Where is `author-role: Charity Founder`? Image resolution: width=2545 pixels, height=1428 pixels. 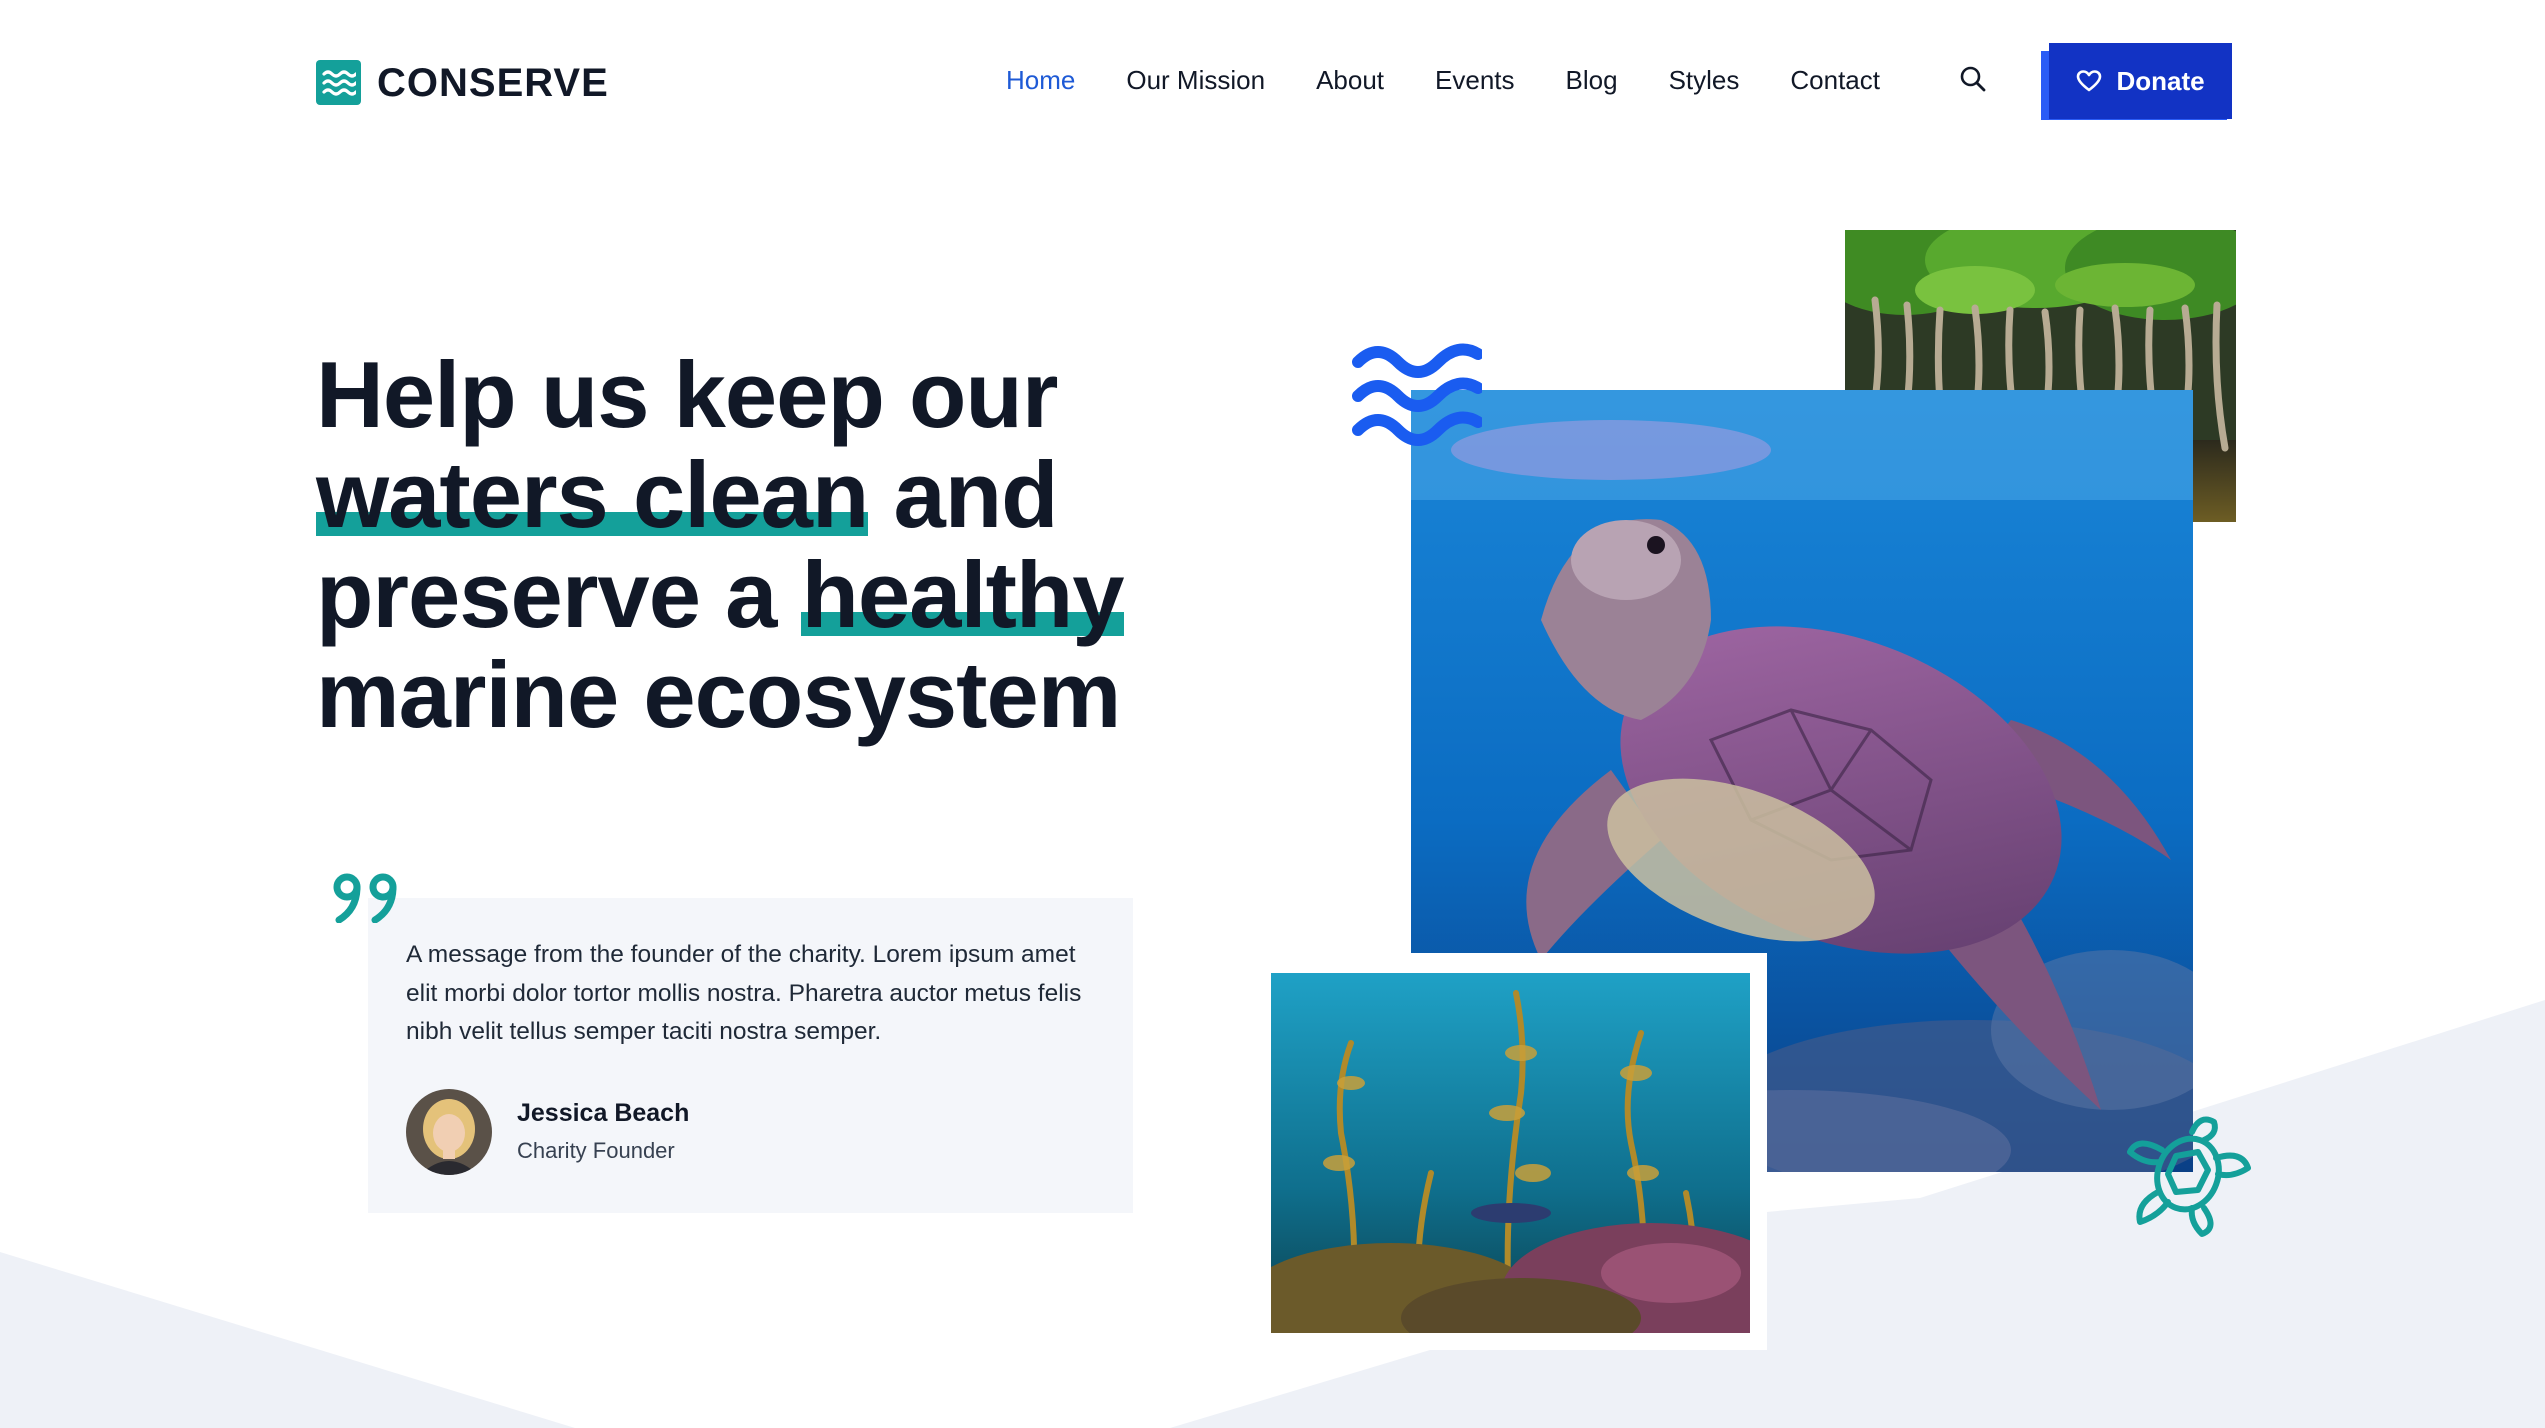
author-role: Charity Founder is located at coordinates (596, 1150).